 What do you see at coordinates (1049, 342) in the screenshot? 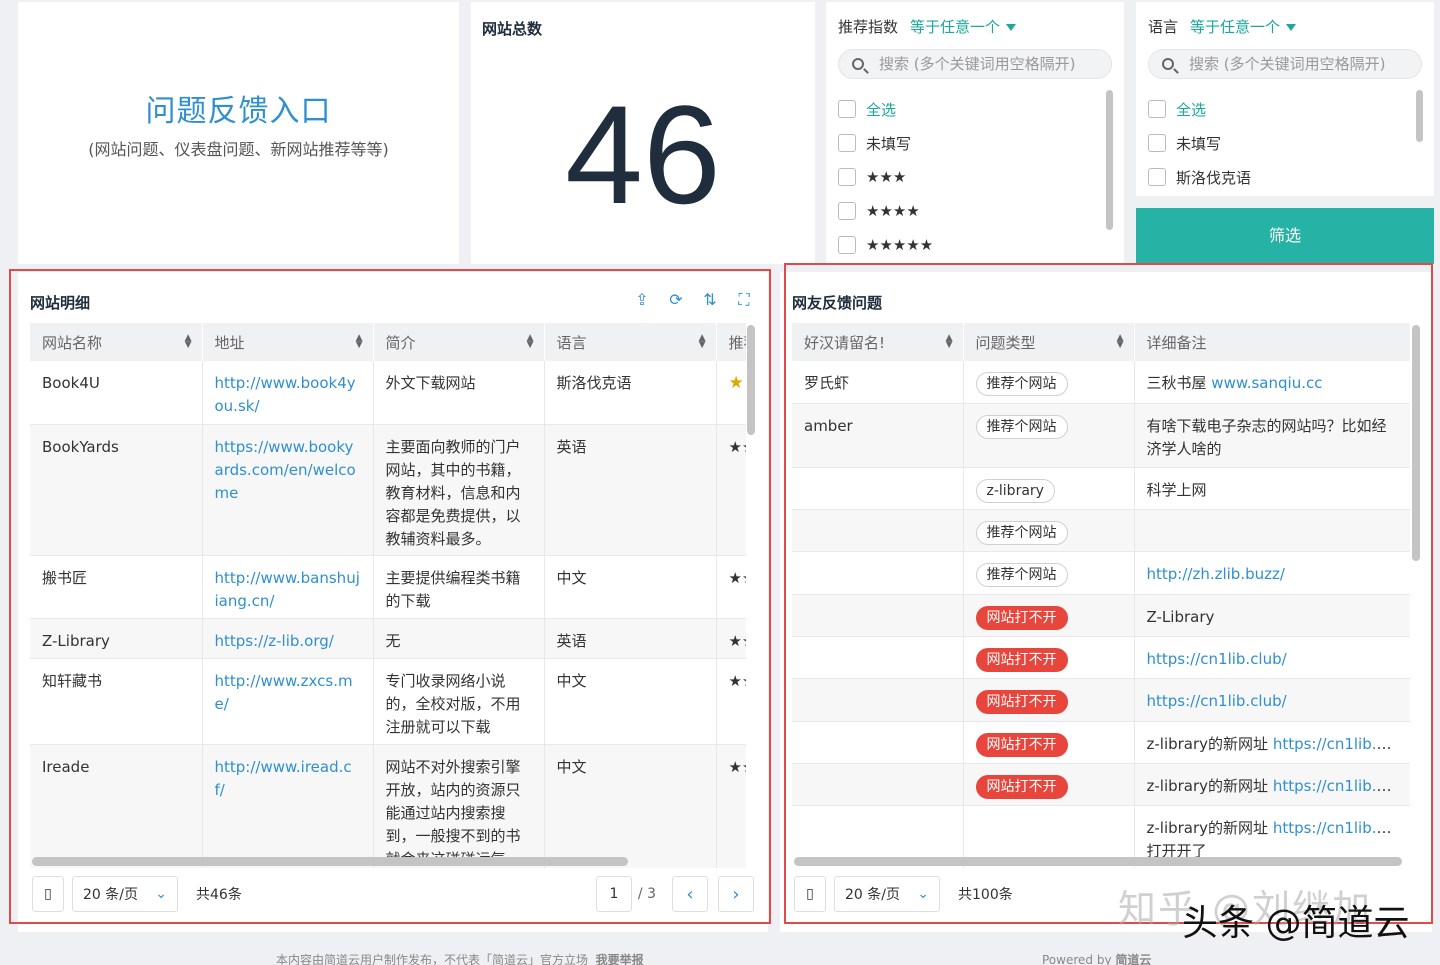
I see `column-header: 问题类型 ▲ ▼` at bounding box center [1049, 342].